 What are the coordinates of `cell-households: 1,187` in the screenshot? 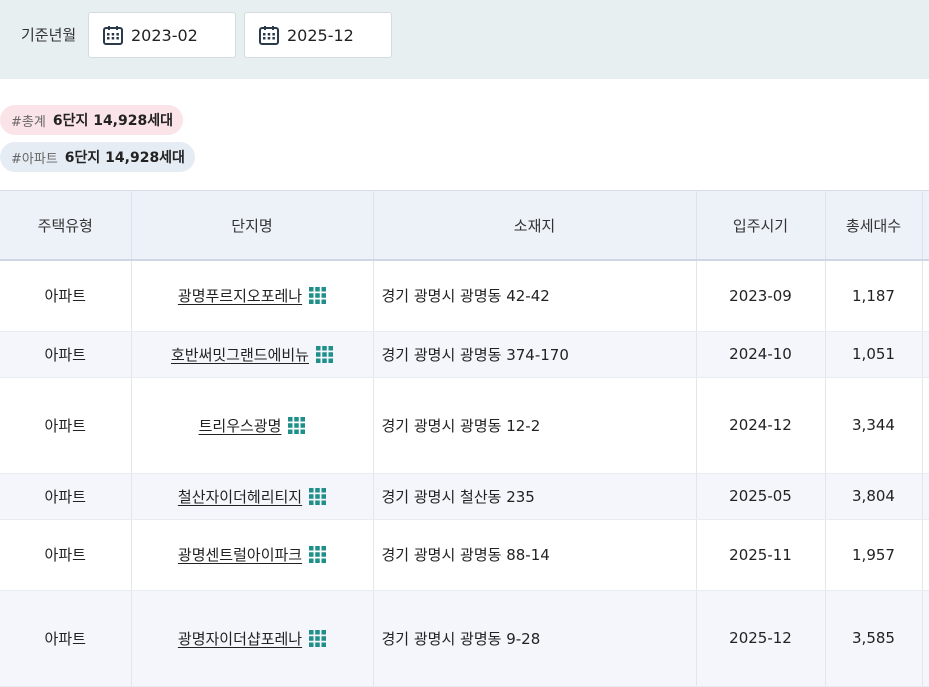 It's located at (874, 296).